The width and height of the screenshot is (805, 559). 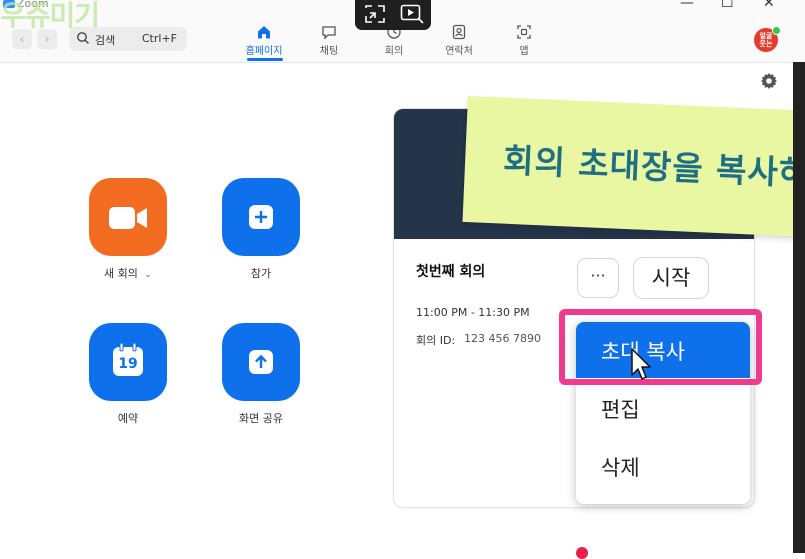 What do you see at coordinates (663, 350) in the screenshot?
I see `menu-item-copy-invitation: 초대 복사` at bounding box center [663, 350].